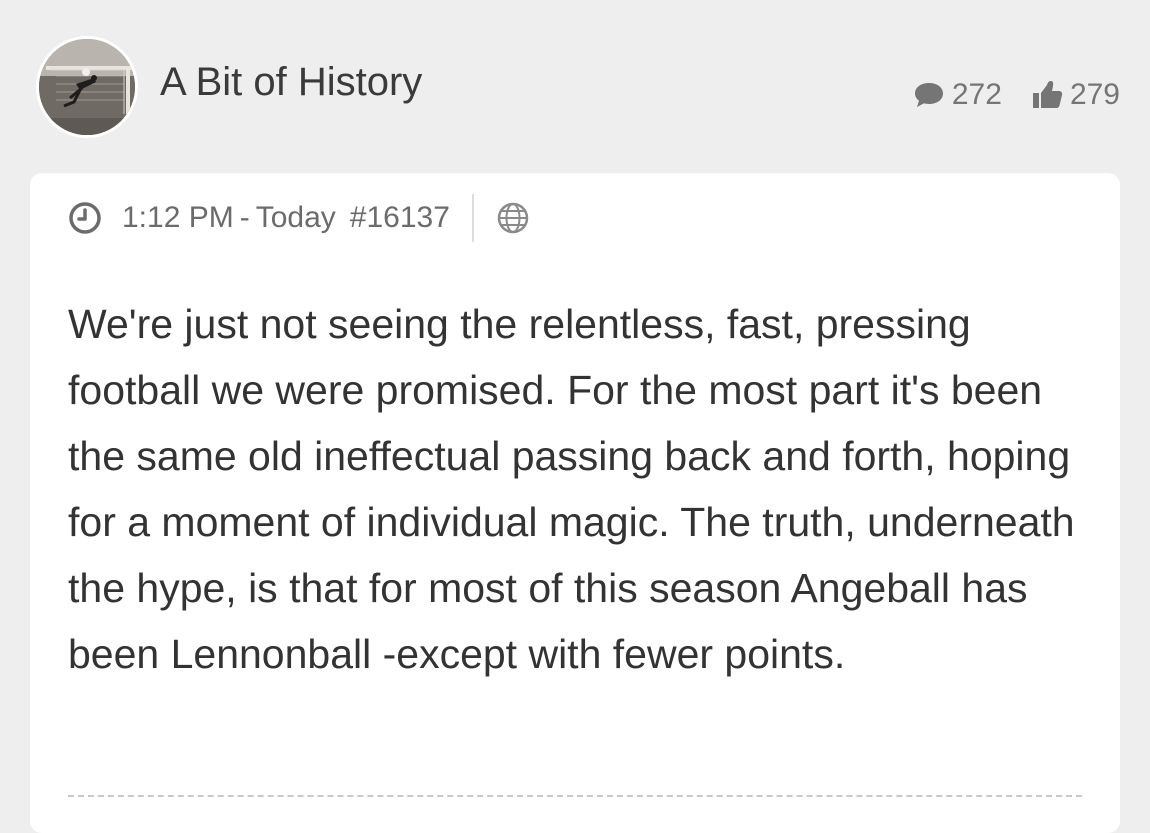 This screenshot has height=833, width=1150. I want to click on post-number: #16137, so click(400, 218).